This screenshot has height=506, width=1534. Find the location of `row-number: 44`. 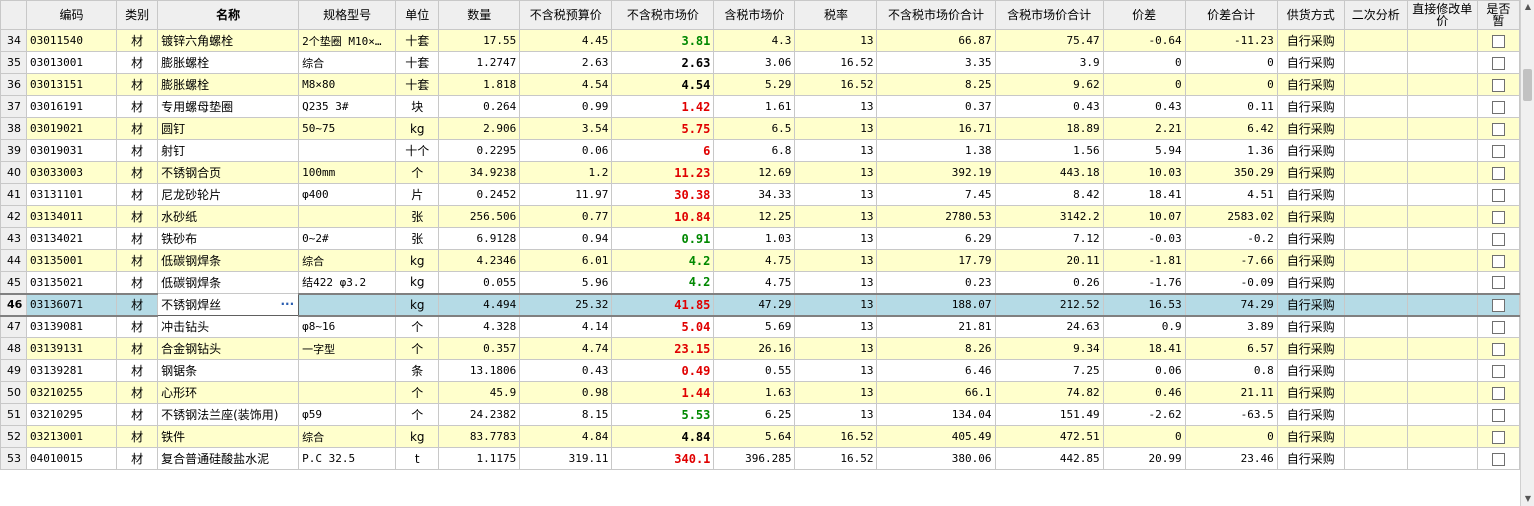

row-number: 44 is located at coordinates (14, 260).